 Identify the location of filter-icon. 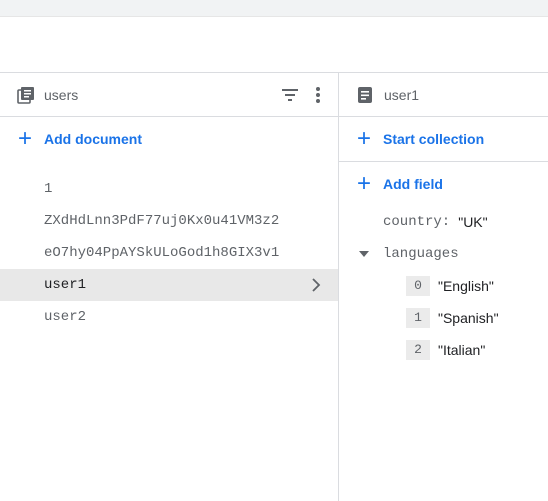
(290, 95).